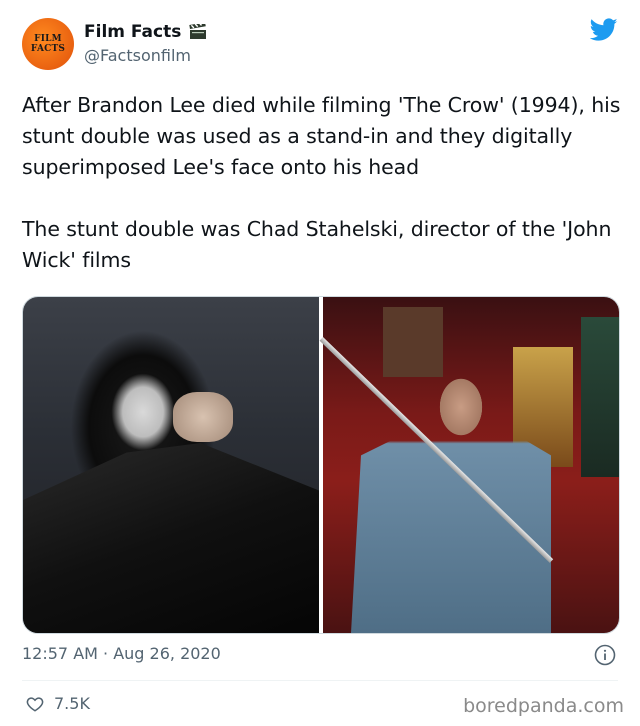 This screenshot has height=726, width=640. I want to click on photo-leather-jacket, so click(171, 538).